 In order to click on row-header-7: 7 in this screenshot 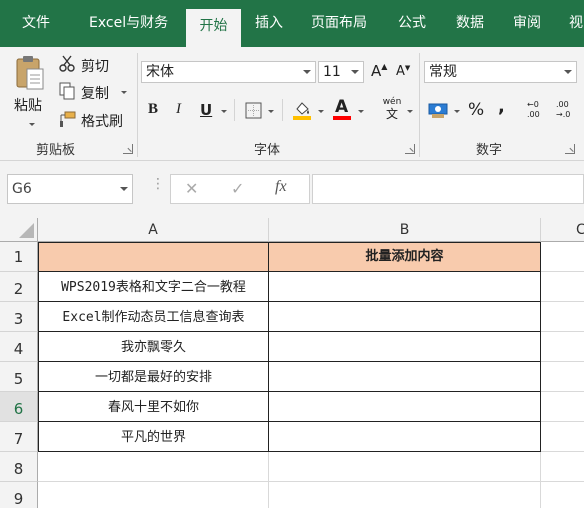, I will do `click(19, 437)`.